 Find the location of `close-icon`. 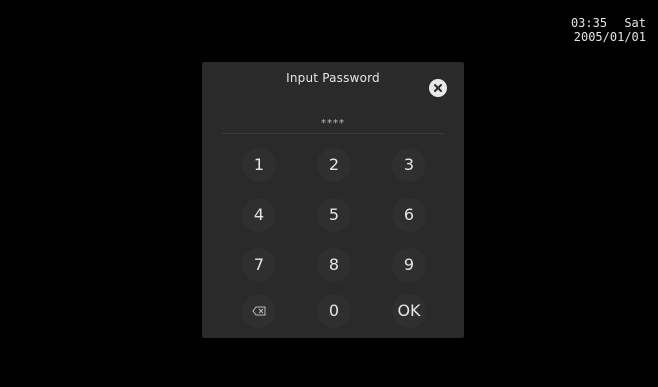

close-icon is located at coordinates (438, 88).